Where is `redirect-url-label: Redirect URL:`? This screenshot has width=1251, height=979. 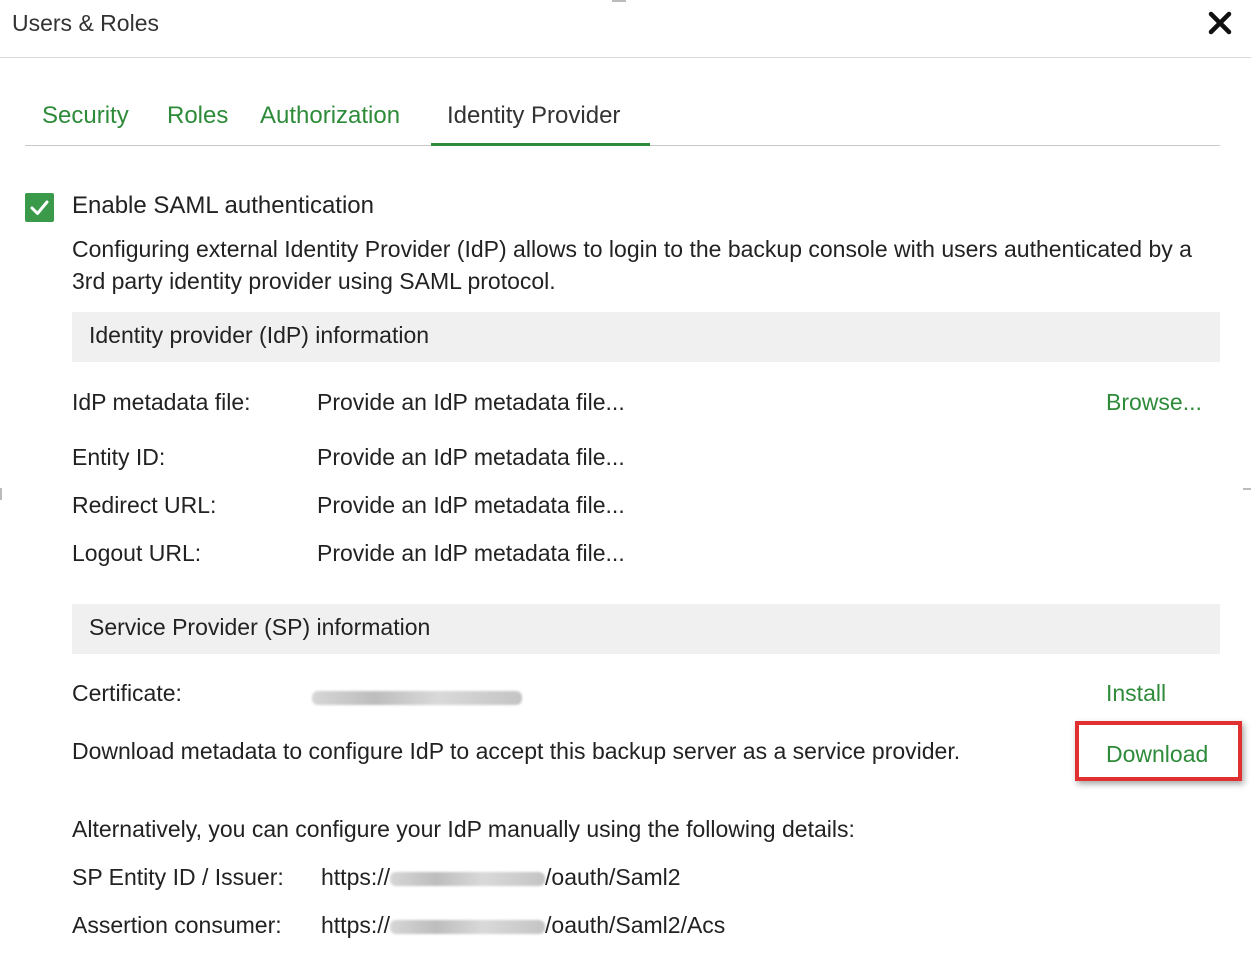 redirect-url-label: Redirect URL: is located at coordinates (144, 505).